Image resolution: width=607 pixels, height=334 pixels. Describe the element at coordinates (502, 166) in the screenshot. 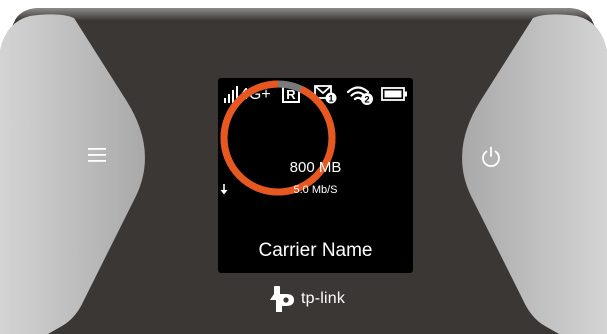

I see `power-button` at that location.